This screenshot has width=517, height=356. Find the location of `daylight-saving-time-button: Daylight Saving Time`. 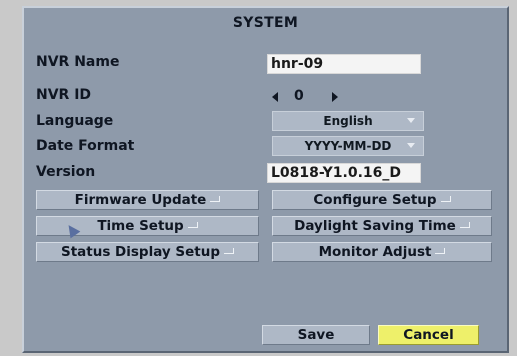

daylight-saving-time-button: Daylight Saving Time is located at coordinates (382, 226).